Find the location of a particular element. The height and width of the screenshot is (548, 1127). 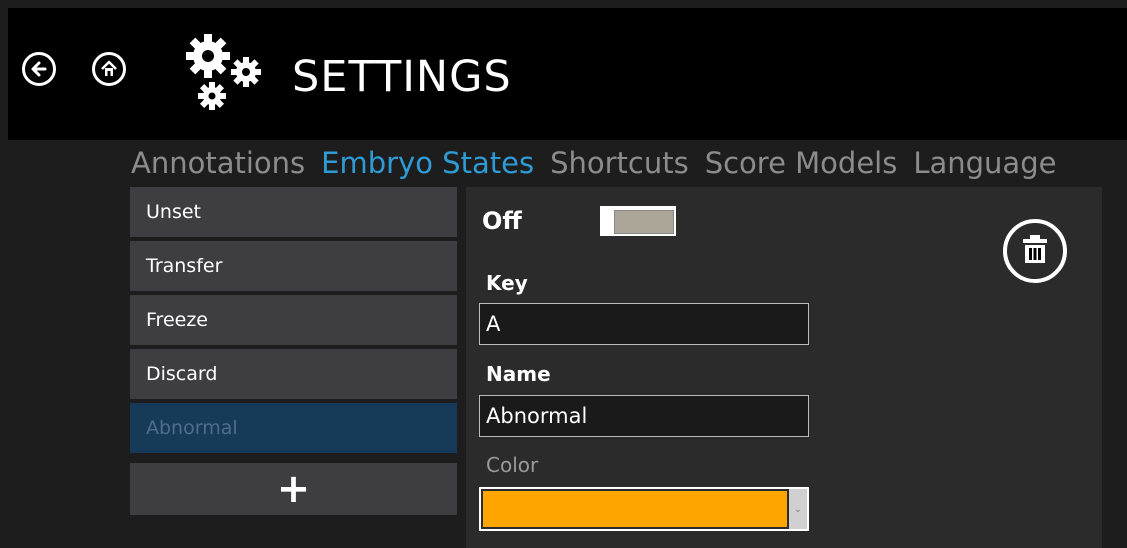

tab-language: Language is located at coordinates (992, 164).